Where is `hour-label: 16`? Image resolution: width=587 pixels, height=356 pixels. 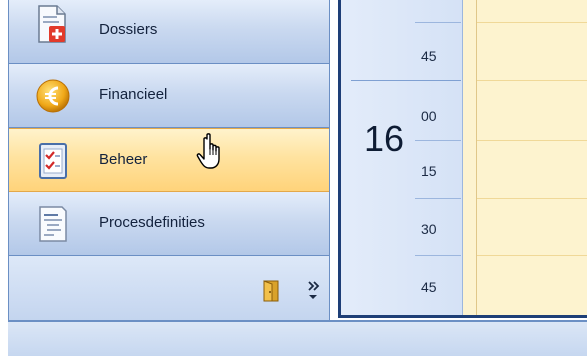
hour-label: 16 is located at coordinates (384, 138).